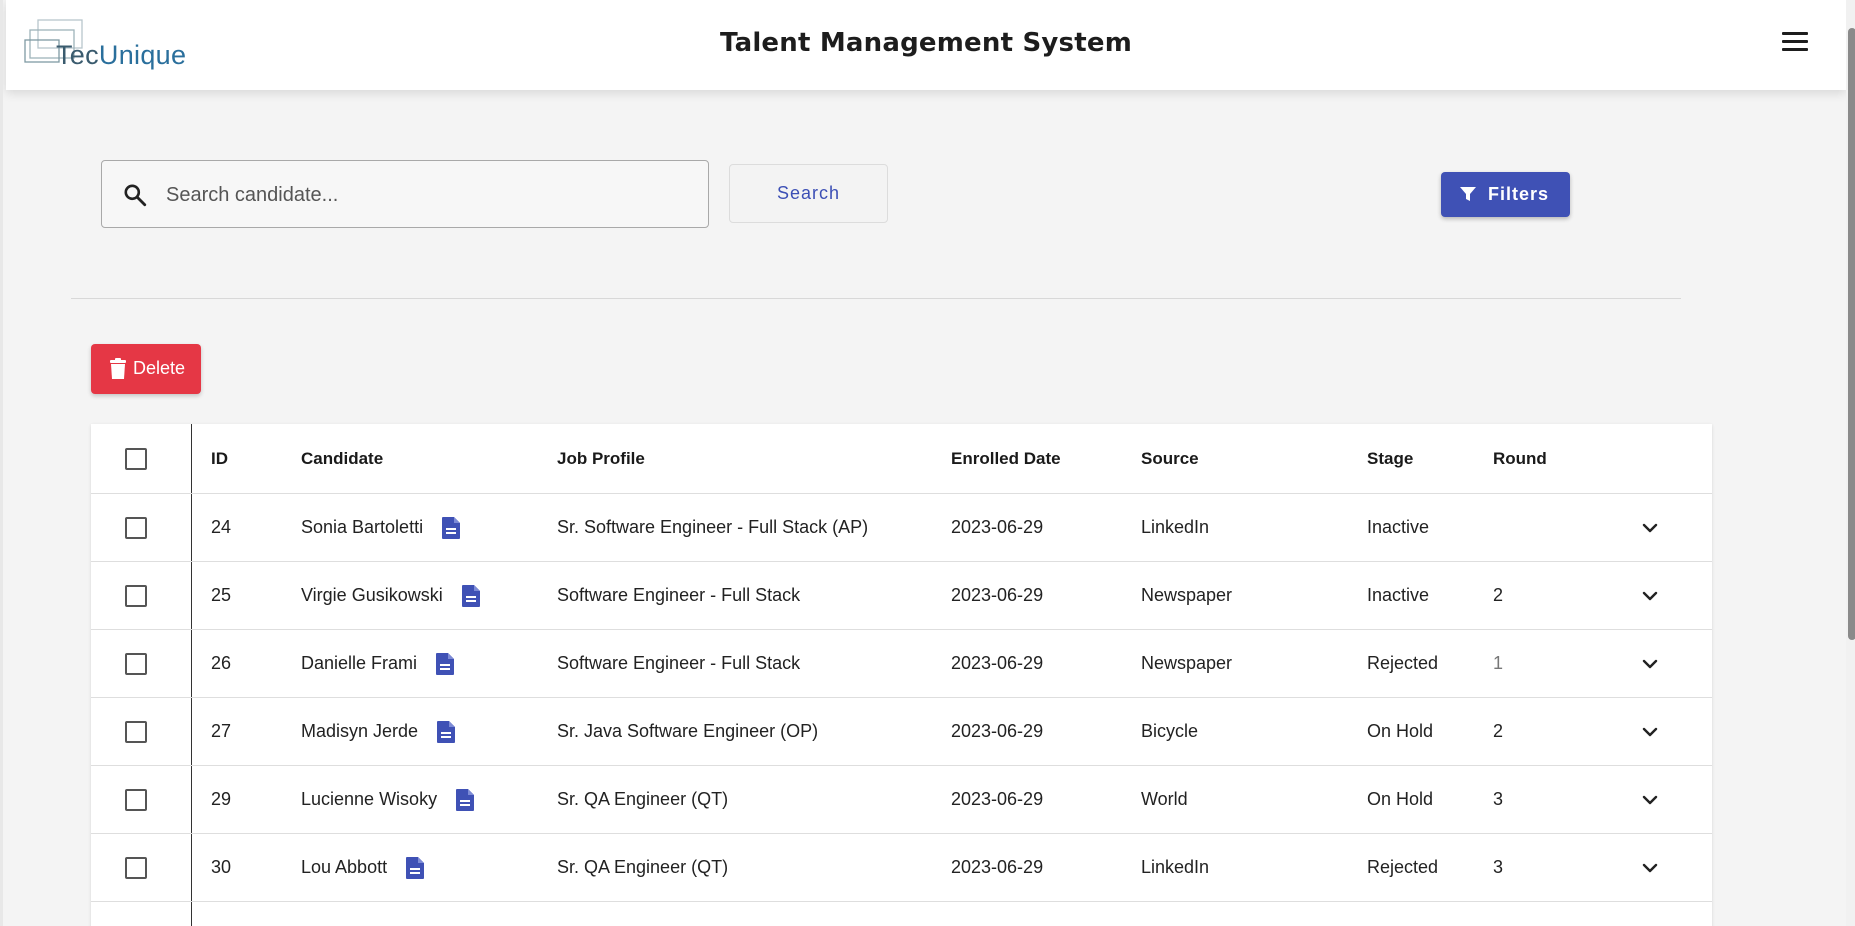 The image size is (1855, 926). I want to click on table-cell-stage-text: Rejected, so click(1403, 867).